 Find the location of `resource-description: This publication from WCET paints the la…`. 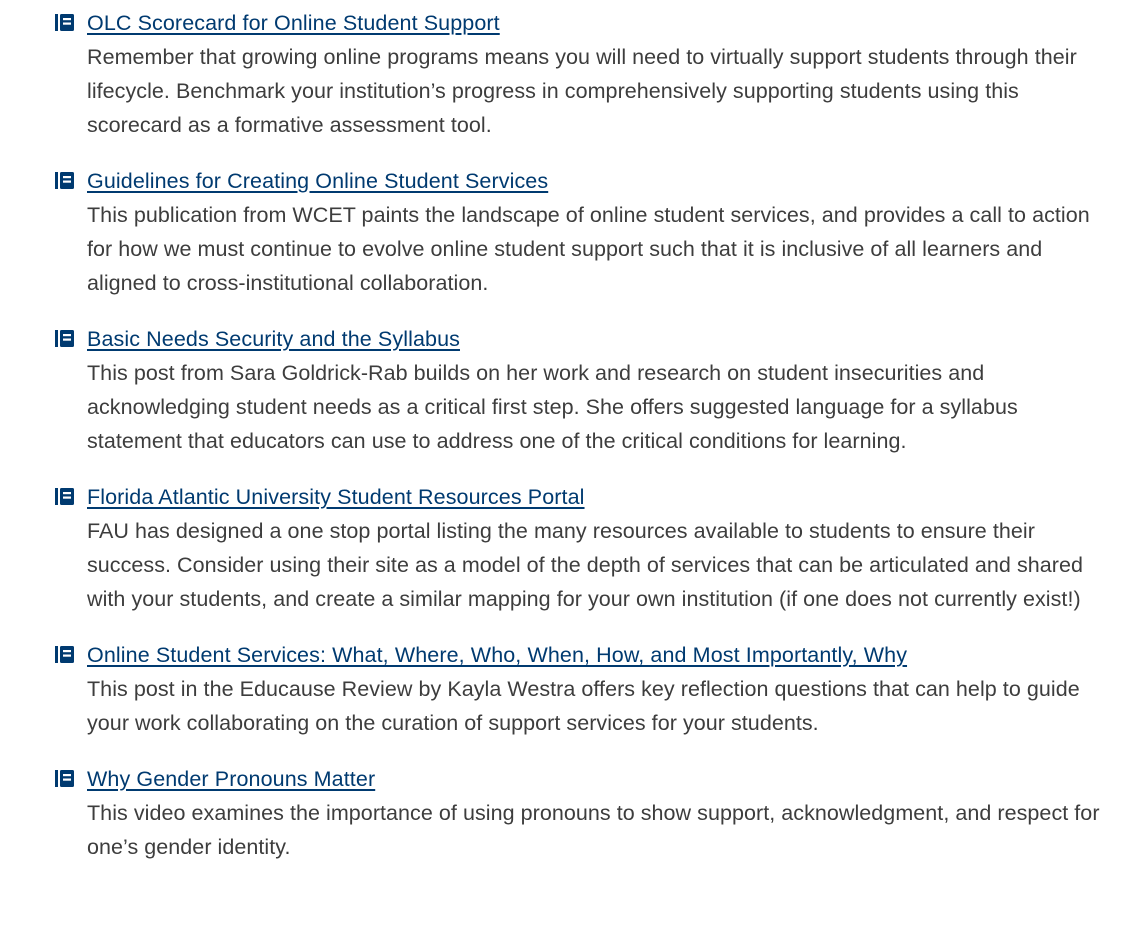

resource-description: This publication from WCET paints the la… is located at coordinates (588, 249).